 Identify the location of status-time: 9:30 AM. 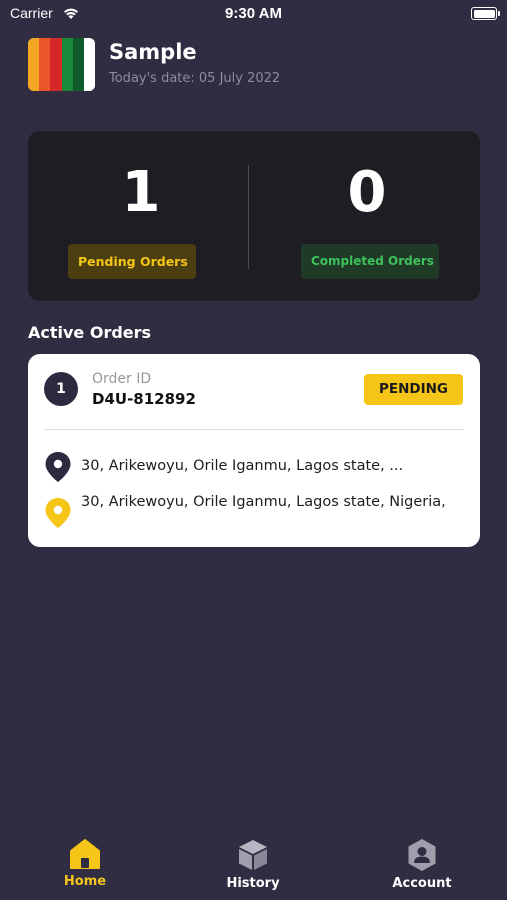
(253, 13).